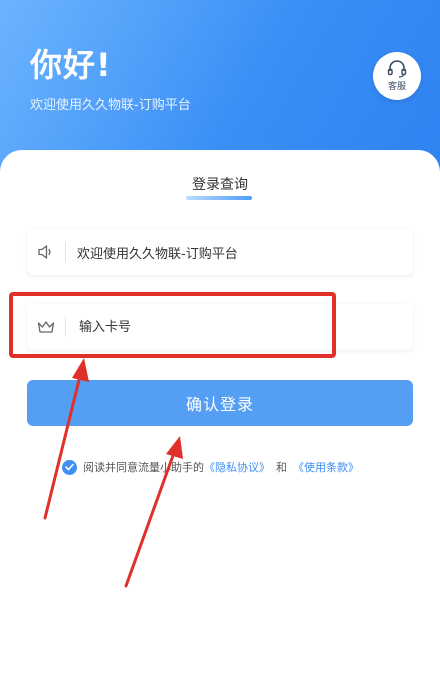  What do you see at coordinates (153, 512) in the screenshot?
I see `arrow-to-button` at bounding box center [153, 512].